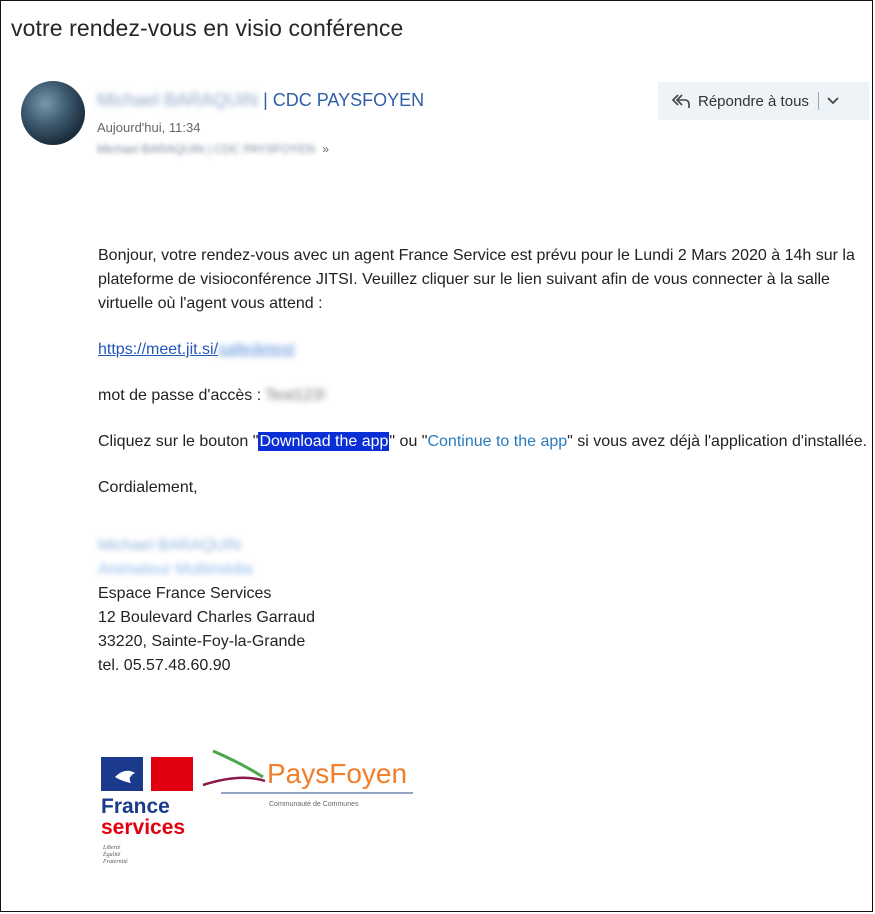  Describe the element at coordinates (111, 848) in the screenshot. I see `logo-motto-1: Liberté` at that location.